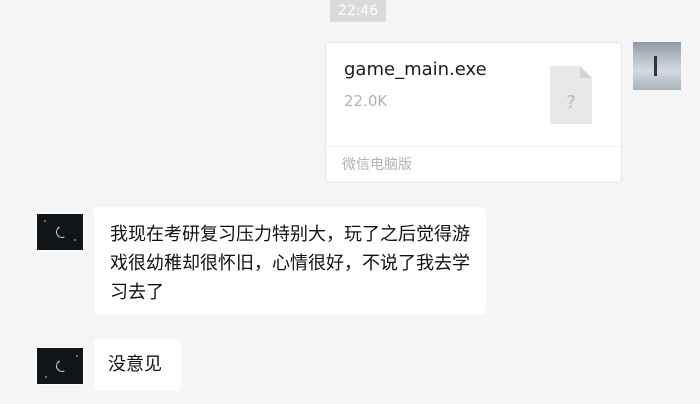  I want to click on unknown-file-icon: ?, so click(571, 95).